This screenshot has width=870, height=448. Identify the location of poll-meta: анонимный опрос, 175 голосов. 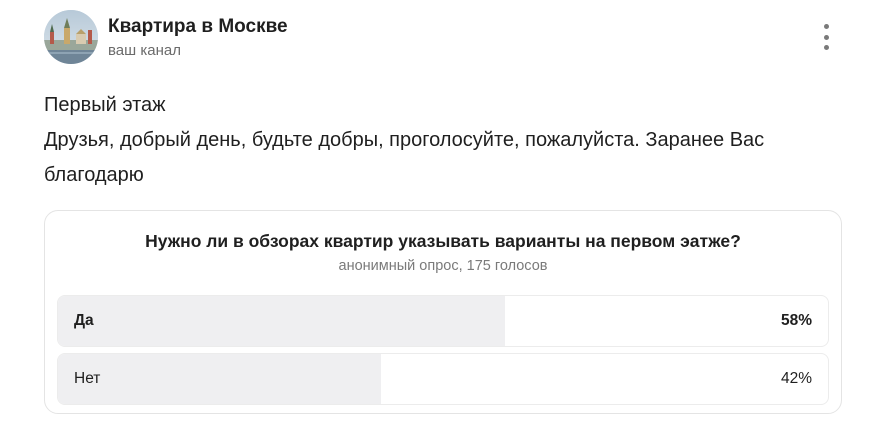
(443, 266).